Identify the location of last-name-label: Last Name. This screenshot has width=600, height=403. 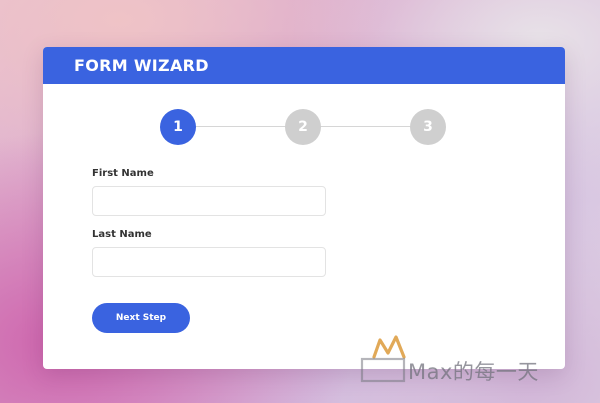
(122, 234).